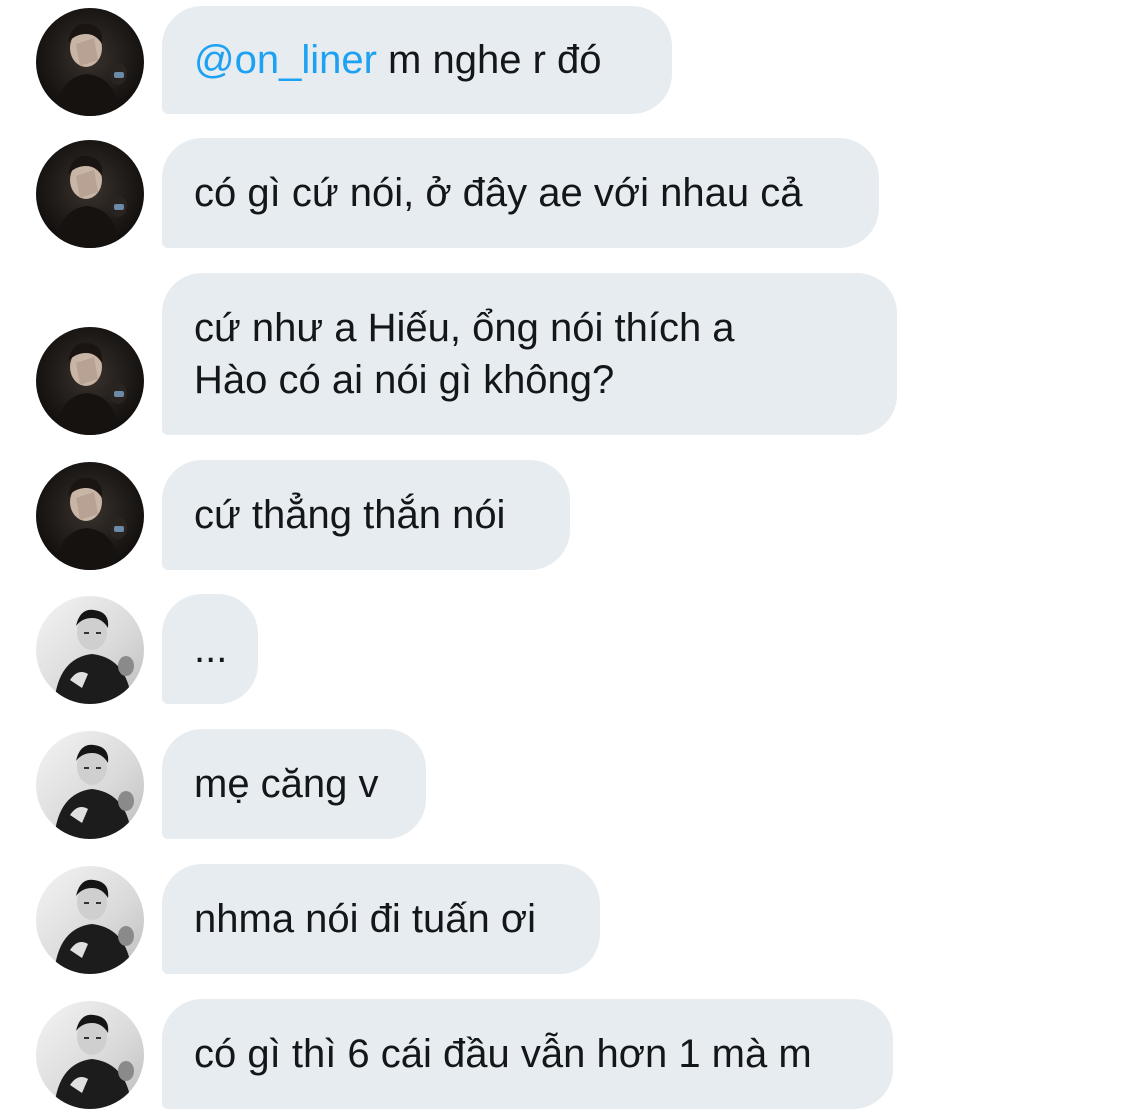 This screenshot has height=1118, width=1125. I want to click on message-text: có gì thì 6 cái đầu vẫn hơn 1 mà m, so click(503, 1054).